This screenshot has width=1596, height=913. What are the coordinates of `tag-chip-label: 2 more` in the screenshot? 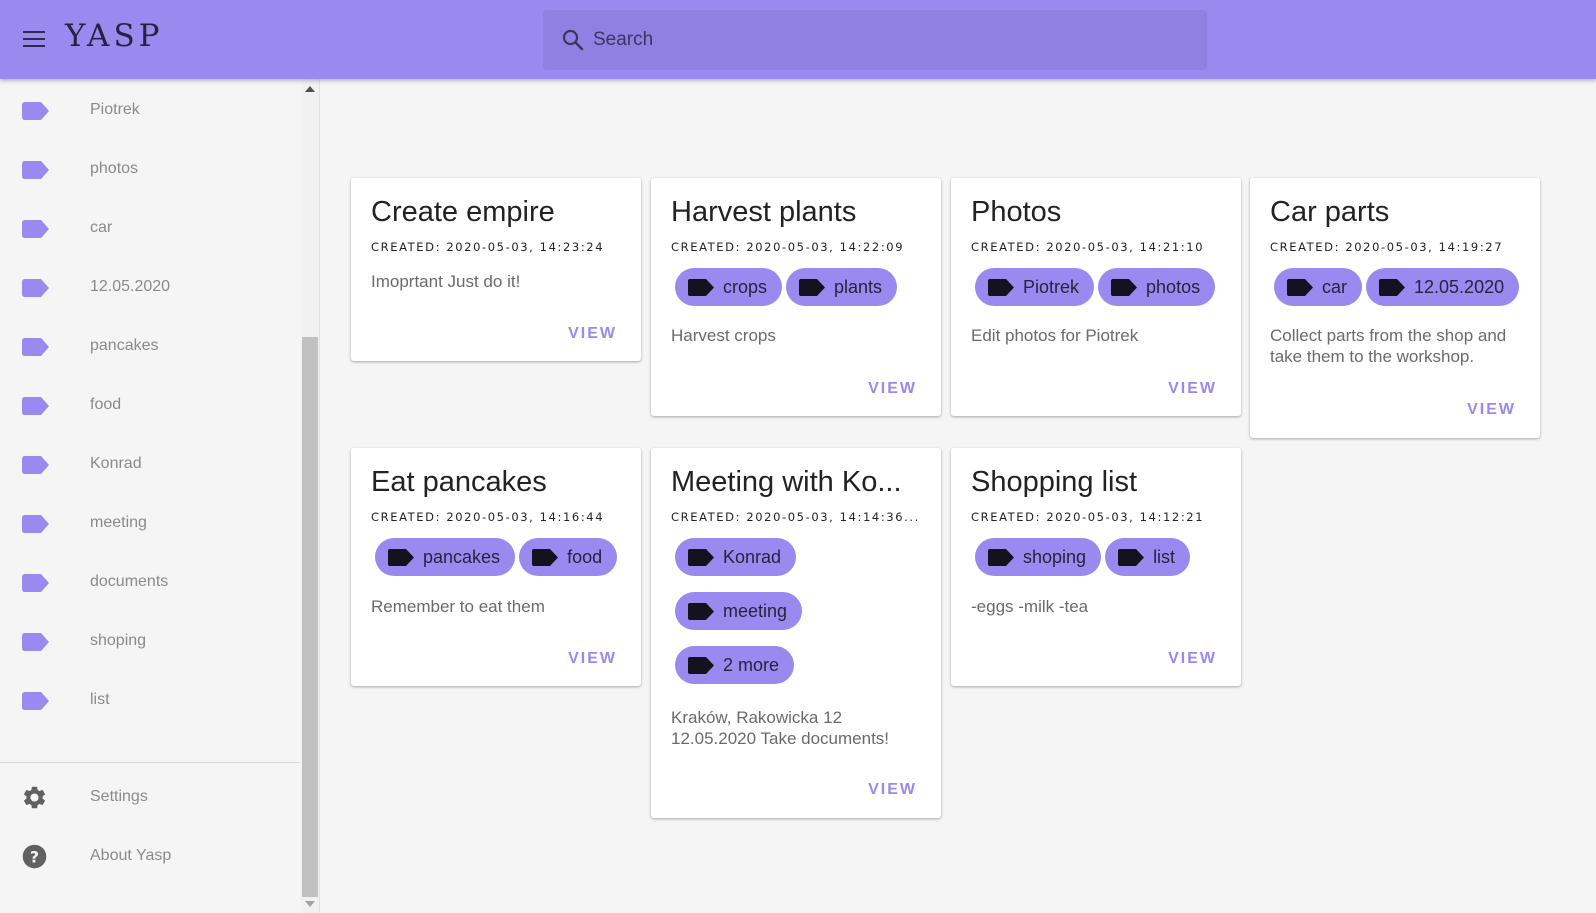 It's located at (751, 665).